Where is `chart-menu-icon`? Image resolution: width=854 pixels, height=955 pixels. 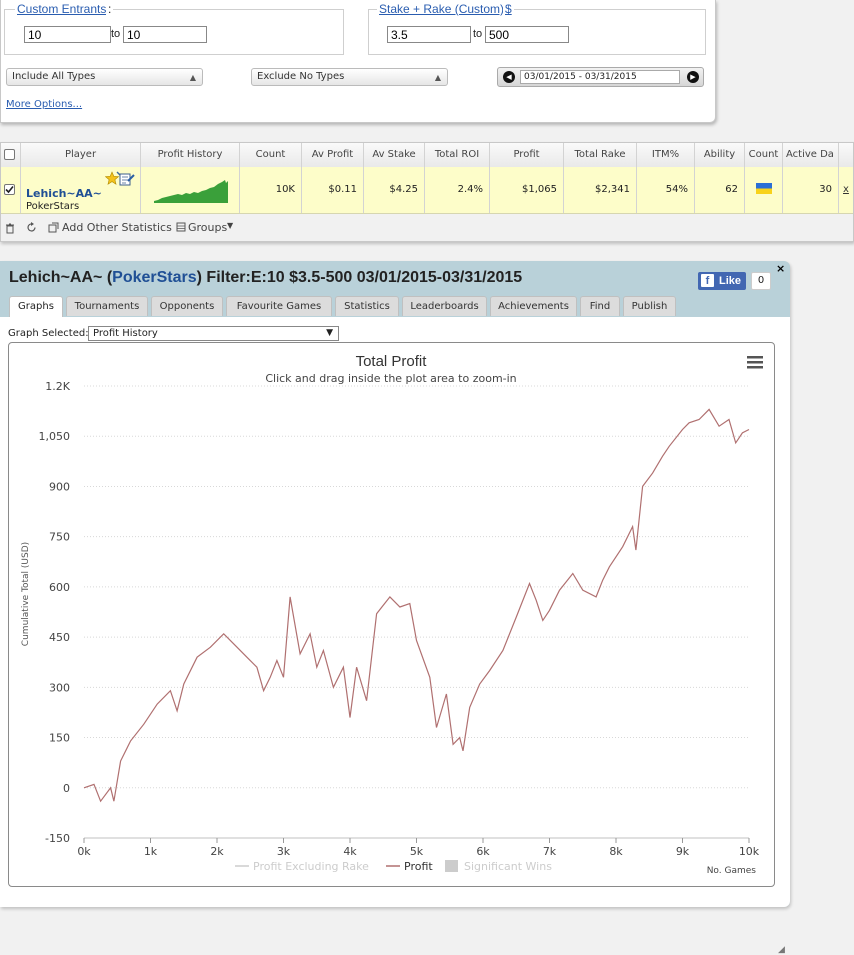 chart-menu-icon is located at coordinates (755, 362).